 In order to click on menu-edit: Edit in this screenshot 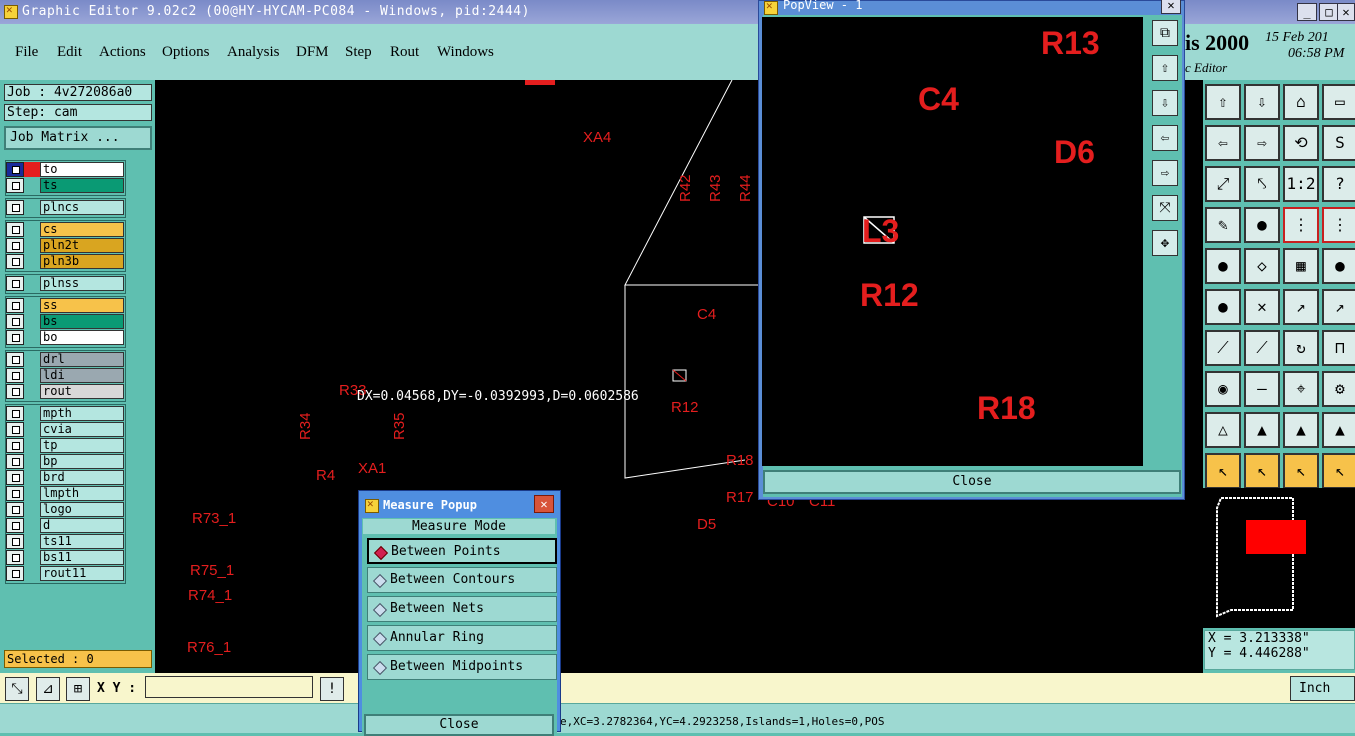, I will do `click(69, 52)`.